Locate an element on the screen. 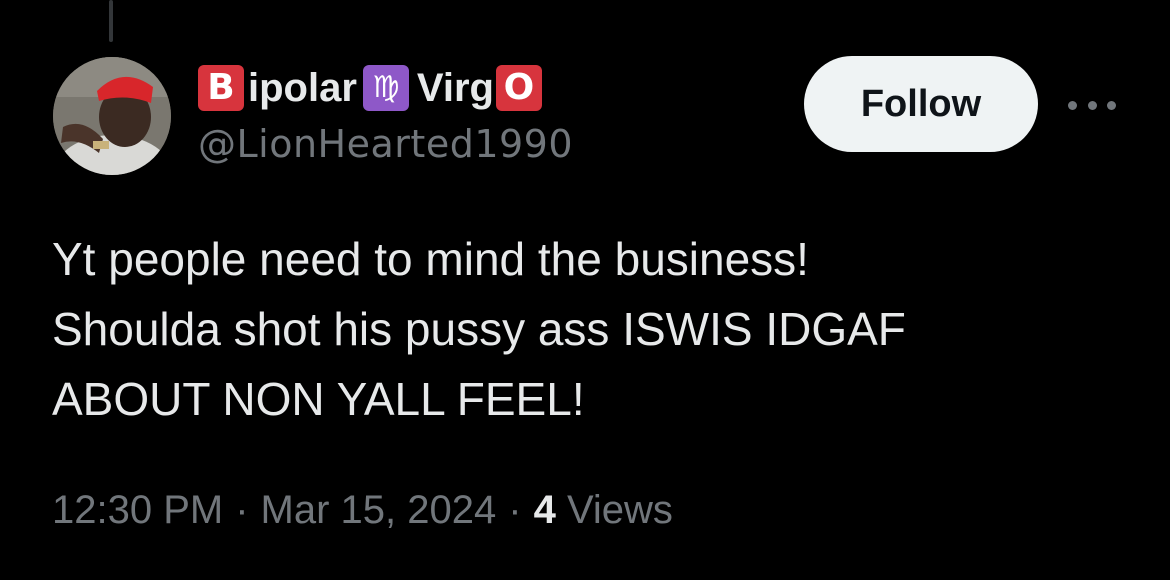 The image size is (1170, 580). avatar-photo is located at coordinates (112, 116).